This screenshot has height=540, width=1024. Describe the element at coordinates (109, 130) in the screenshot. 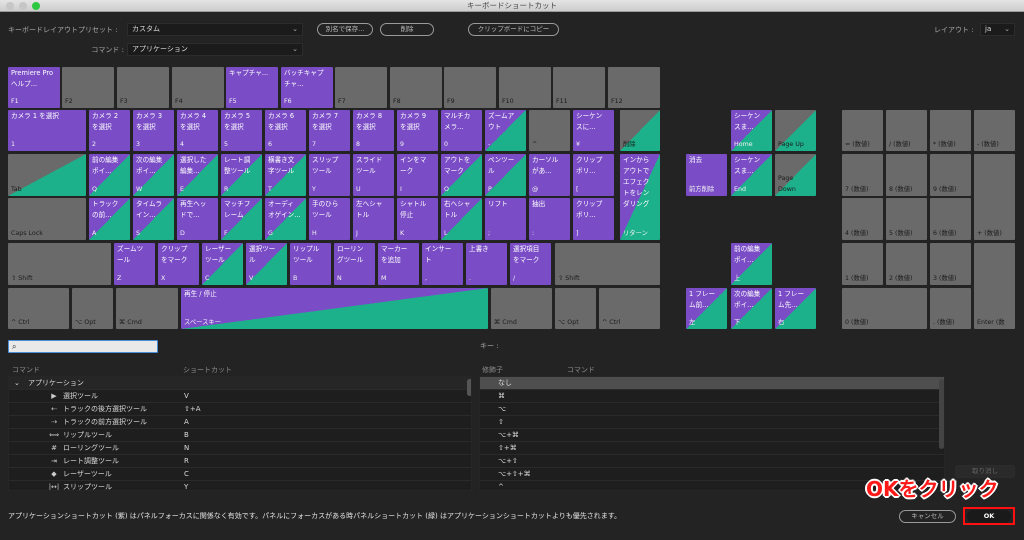

I see `key-2: カメラ 2 を選択 2` at that location.